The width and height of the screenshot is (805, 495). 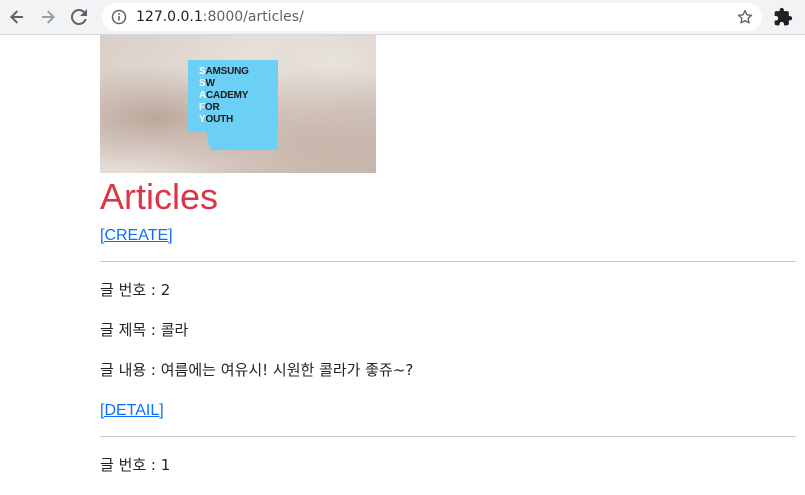 I want to click on extensions-puzzle-icon, so click(x=783, y=17).